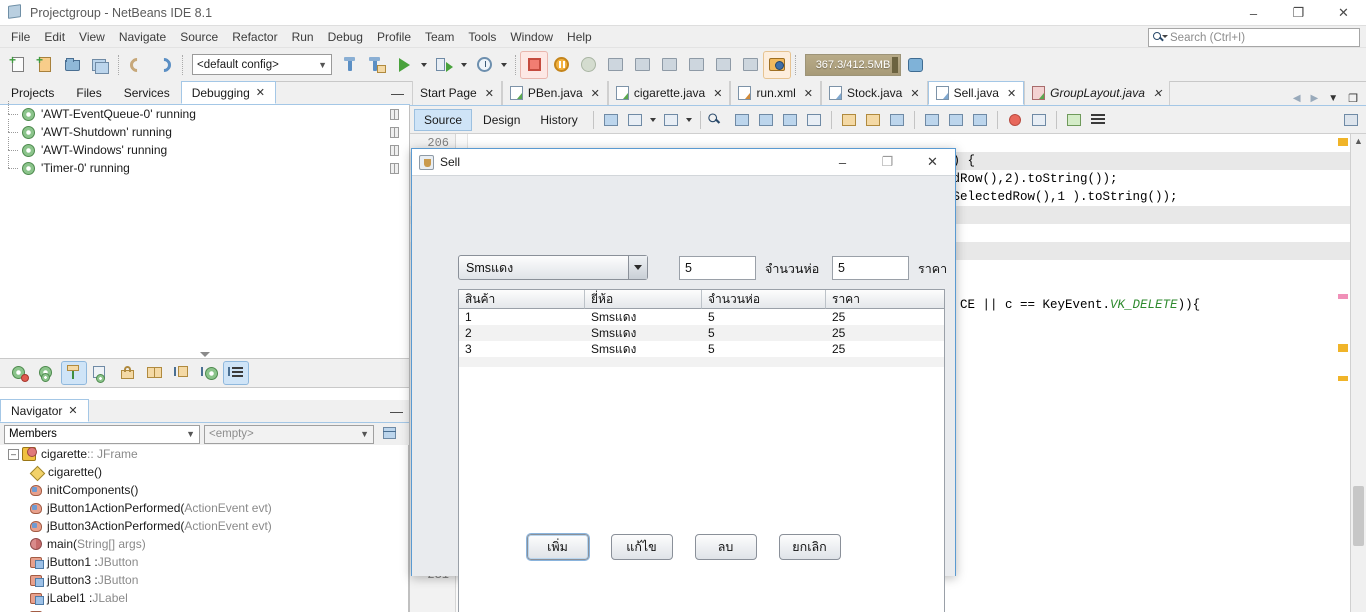 This screenshot has height=612, width=1366. What do you see at coordinates (289, 434) in the screenshot?
I see `navigator-filter-input: <empty> ▼` at bounding box center [289, 434].